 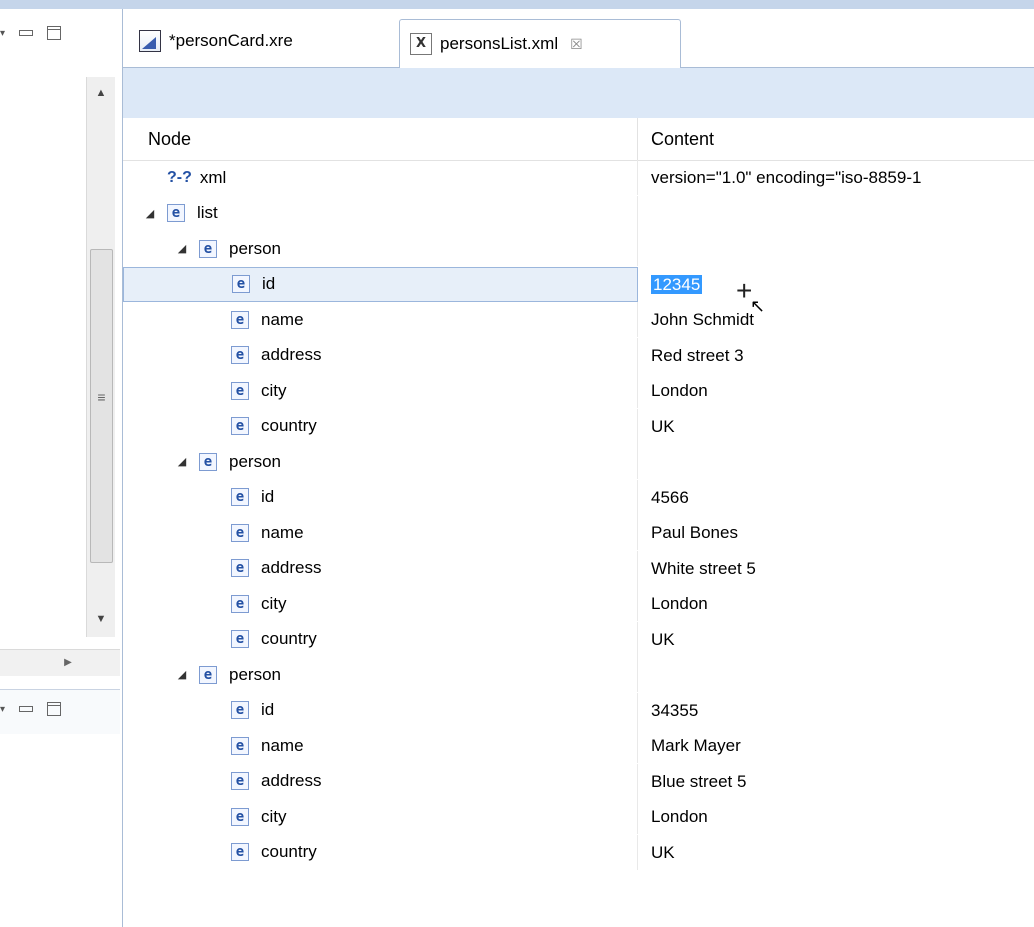 What do you see at coordinates (779, 177) in the screenshot?
I see `content-cell: version="1.0" encoding="iso-8859-1` at bounding box center [779, 177].